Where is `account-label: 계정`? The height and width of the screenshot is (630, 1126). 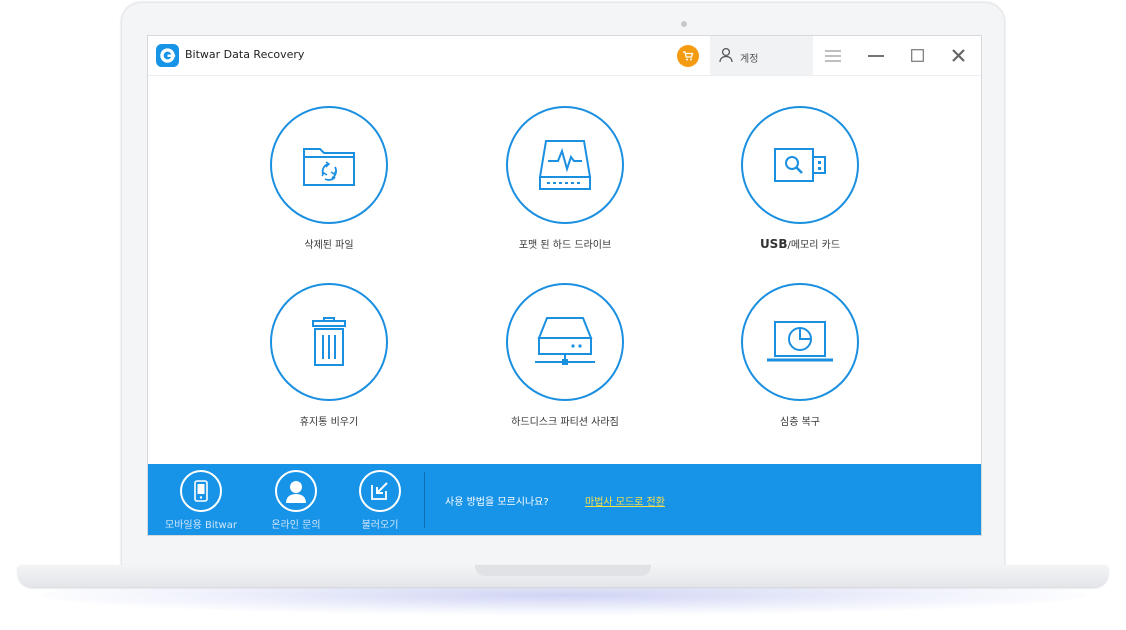
account-label: 계정 is located at coordinates (749, 59).